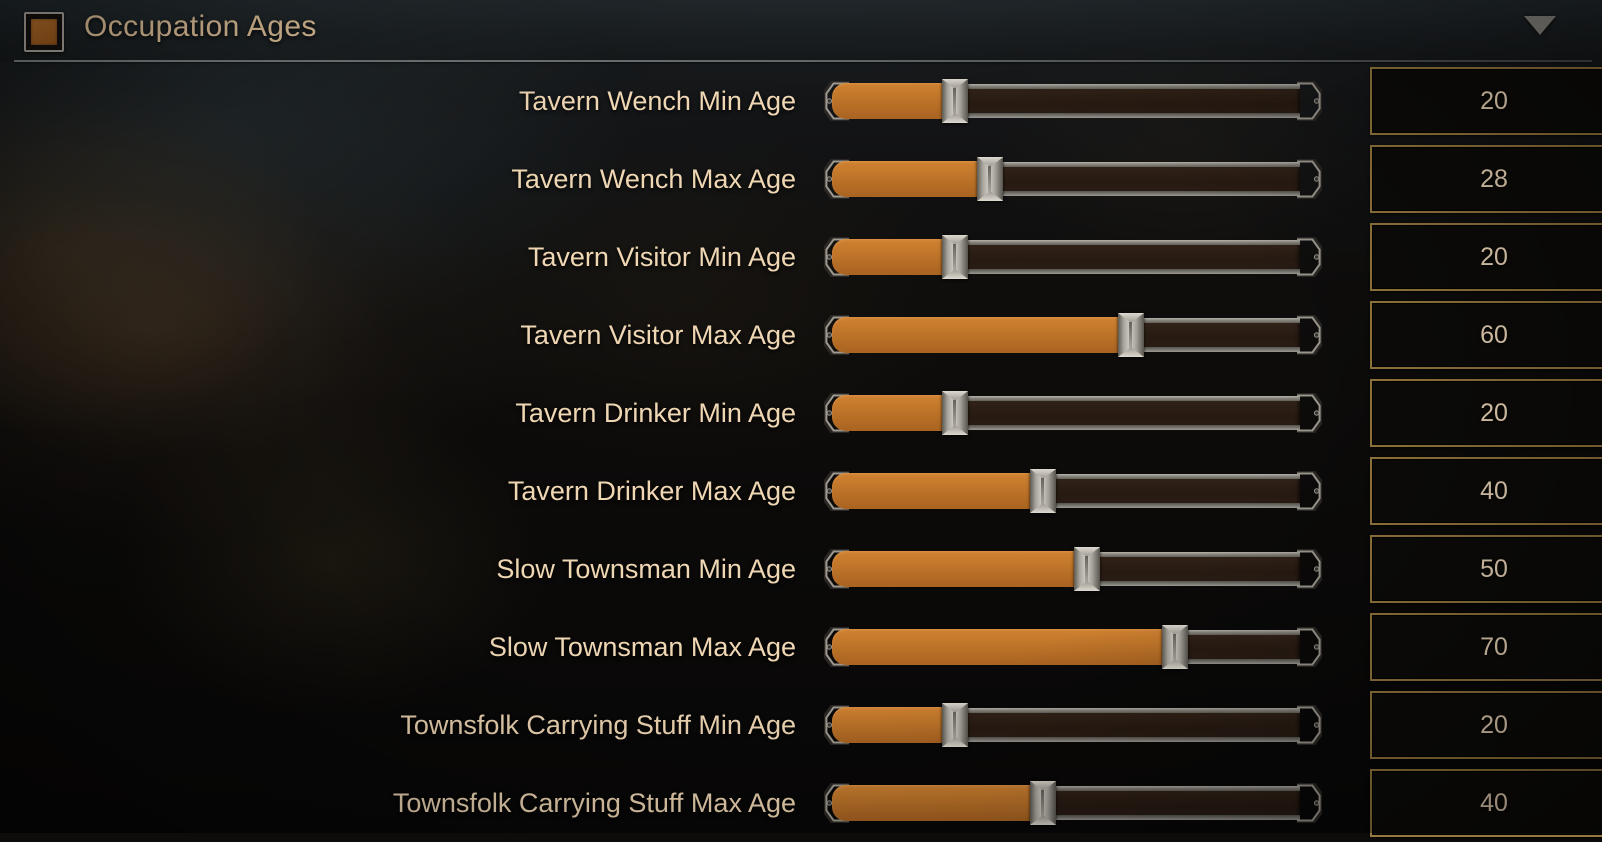 Image resolution: width=1602 pixels, height=842 pixels. What do you see at coordinates (446, 803) in the screenshot?
I see `setting-label: Townsfolk Carrying Stuff Max Age` at bounding box center [446, 803].